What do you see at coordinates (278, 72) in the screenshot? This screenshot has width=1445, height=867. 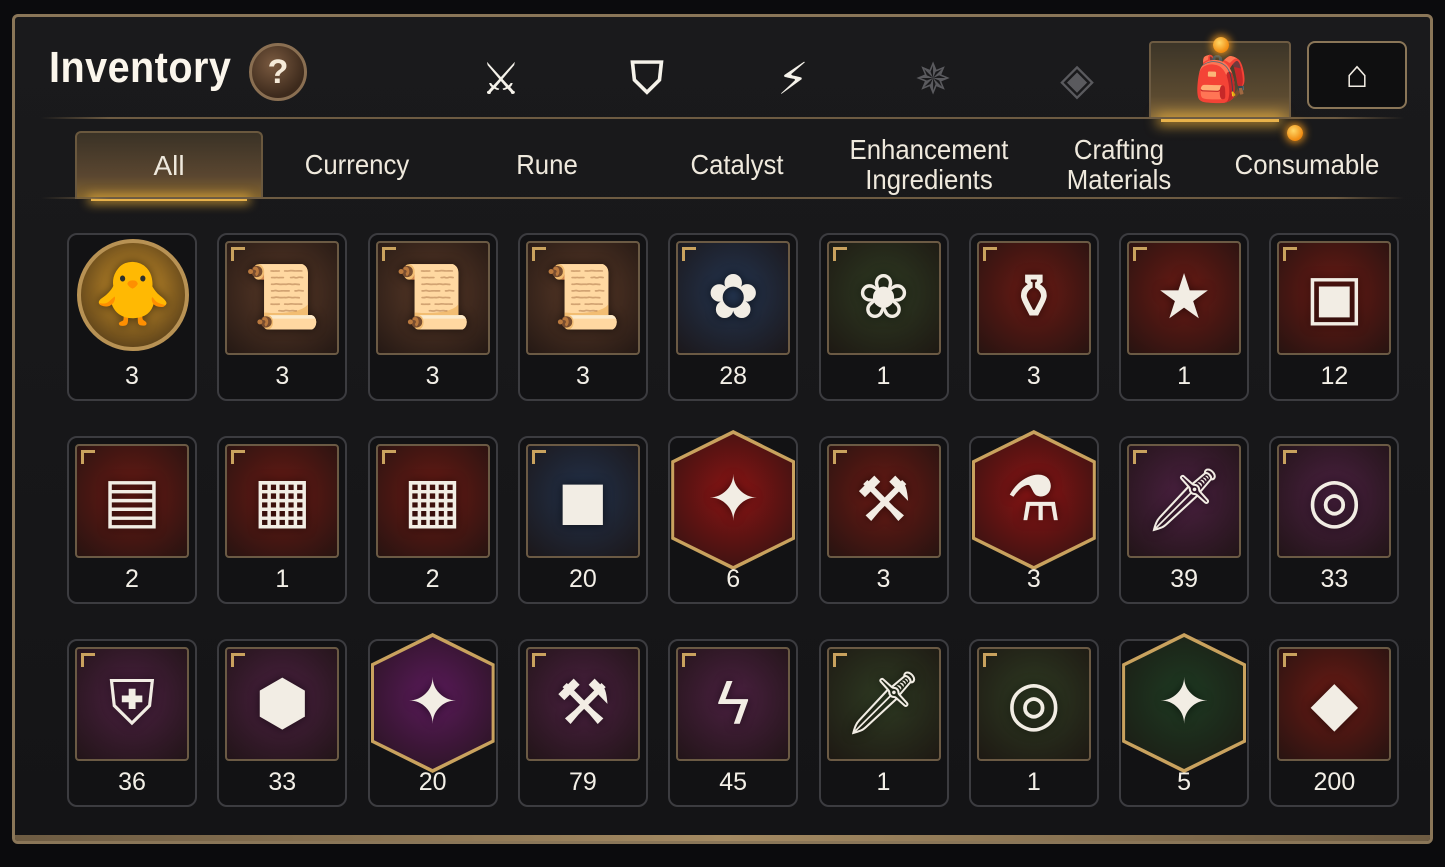 I see `help-button: ?` at bounding box center [278, 72].